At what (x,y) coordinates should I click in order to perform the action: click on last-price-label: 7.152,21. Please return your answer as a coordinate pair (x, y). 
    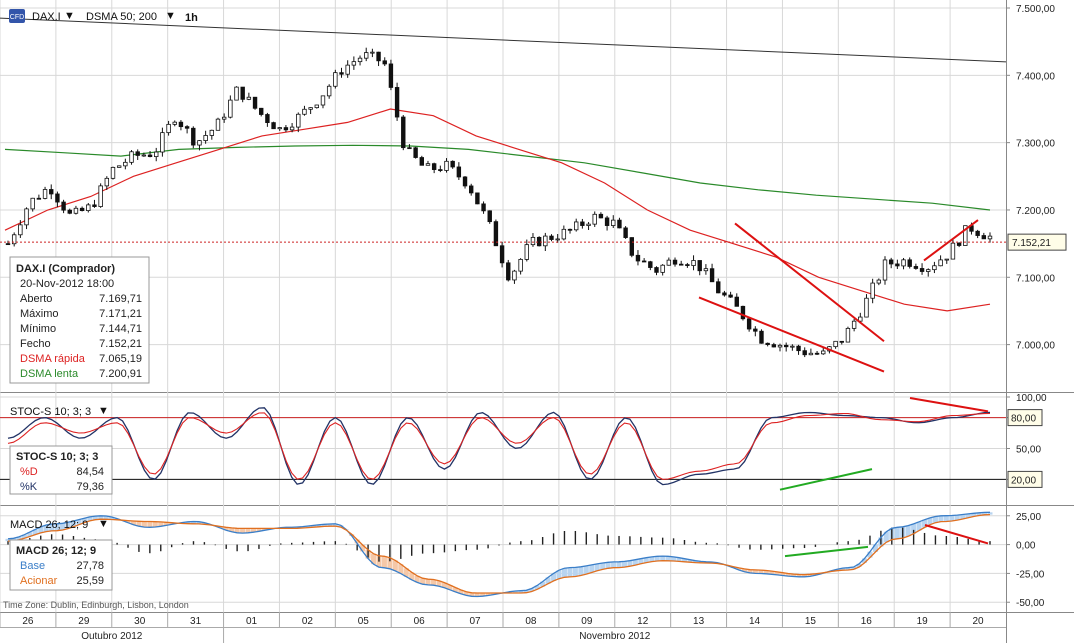
    Looking at the image, I should click on (1031, 243).